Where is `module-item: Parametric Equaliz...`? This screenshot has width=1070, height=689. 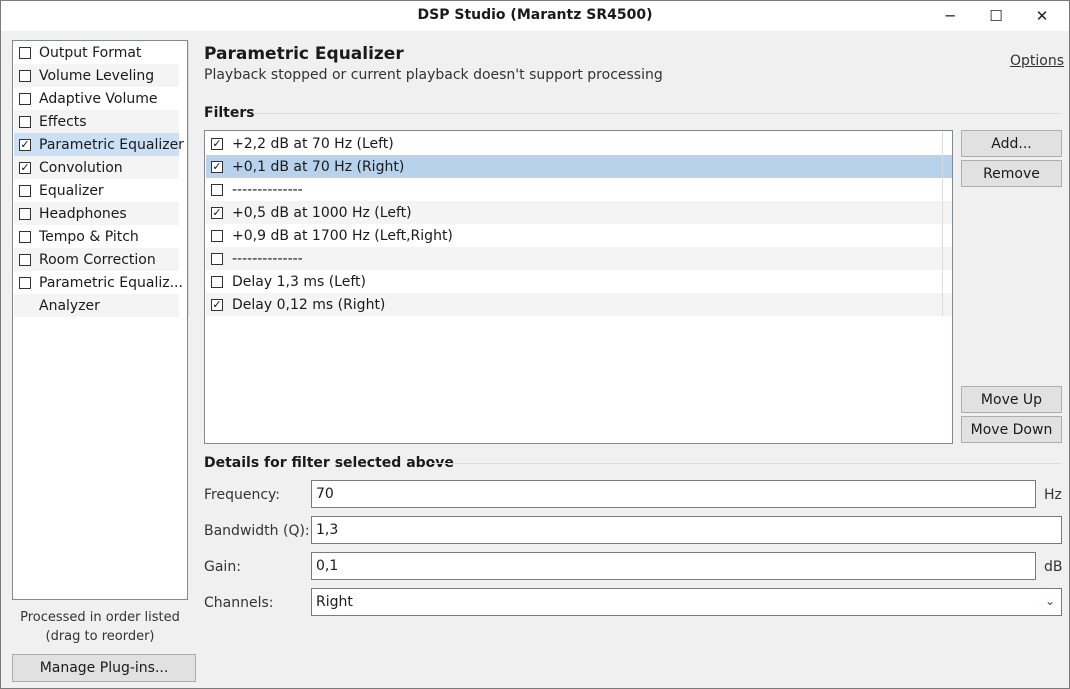
module-item: Parametric Equaliz... is located at coordinates (98, 282).